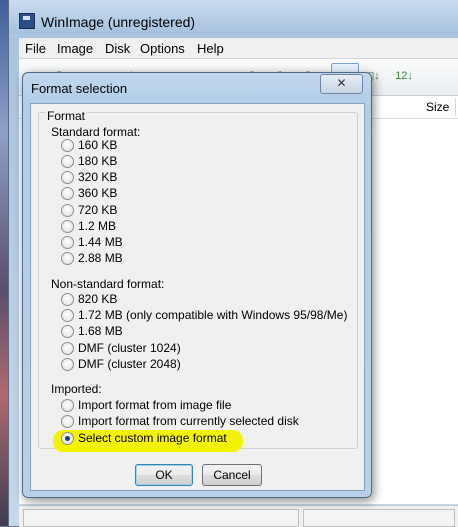  What do you see at coordinates (98, 177) in the screenshot?
I see `radio-label: 320 KB` at bounding box center [98, 177].